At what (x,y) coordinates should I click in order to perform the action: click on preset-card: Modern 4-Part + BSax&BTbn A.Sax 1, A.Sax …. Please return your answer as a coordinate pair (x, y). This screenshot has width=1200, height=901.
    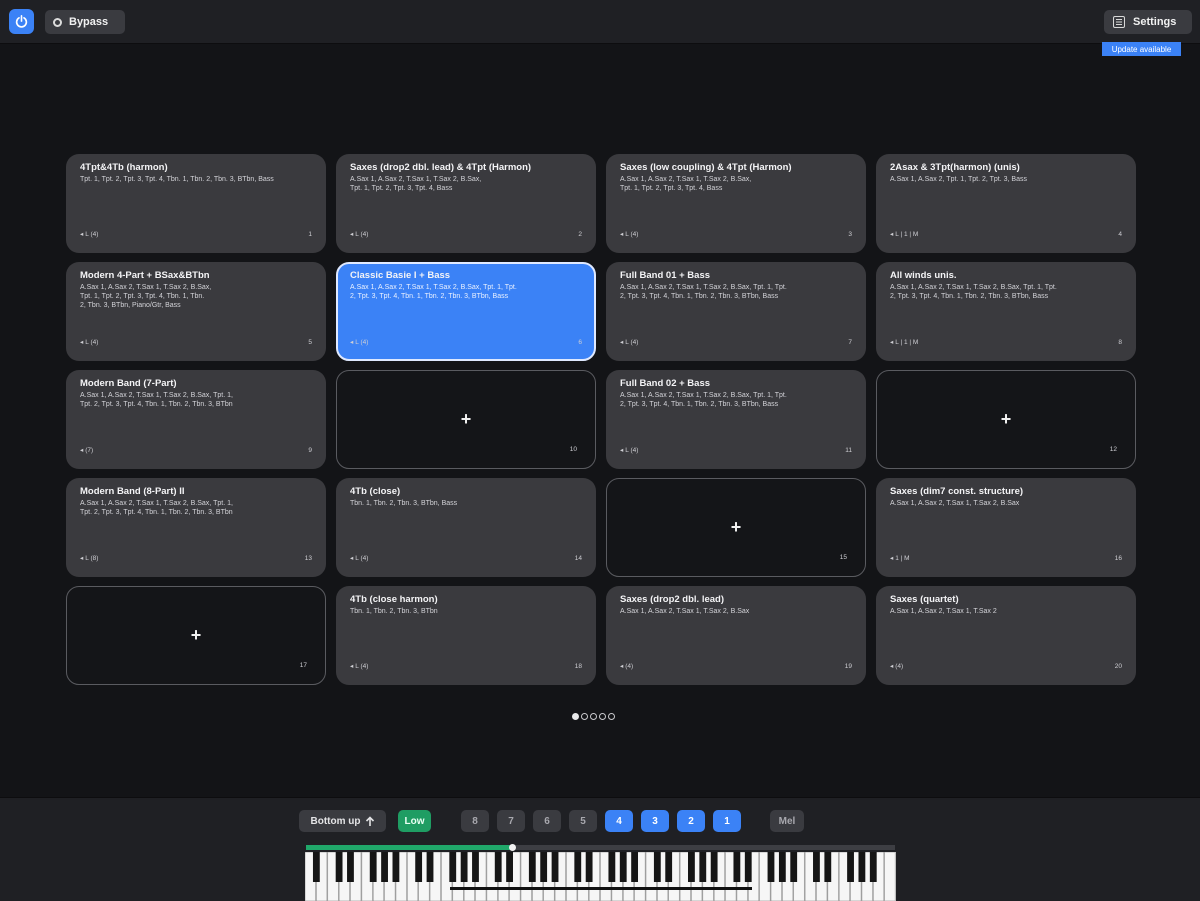
    Looking at the image, I should click on (196, 311).